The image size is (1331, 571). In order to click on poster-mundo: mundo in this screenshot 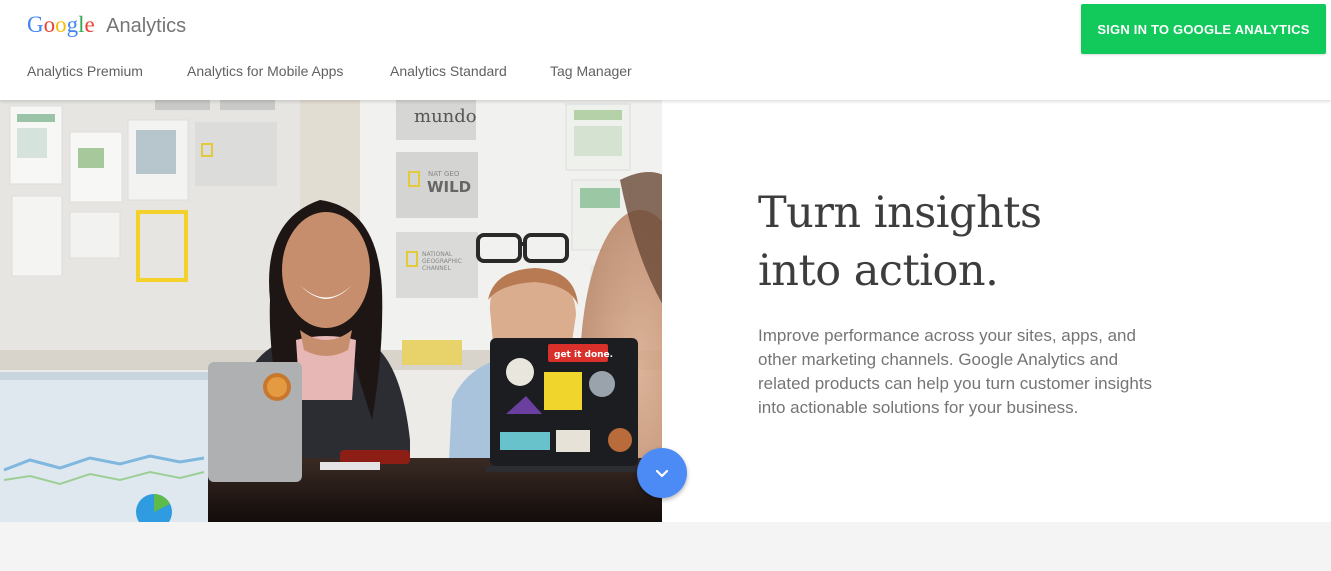, I will do `click(445, 116)`.